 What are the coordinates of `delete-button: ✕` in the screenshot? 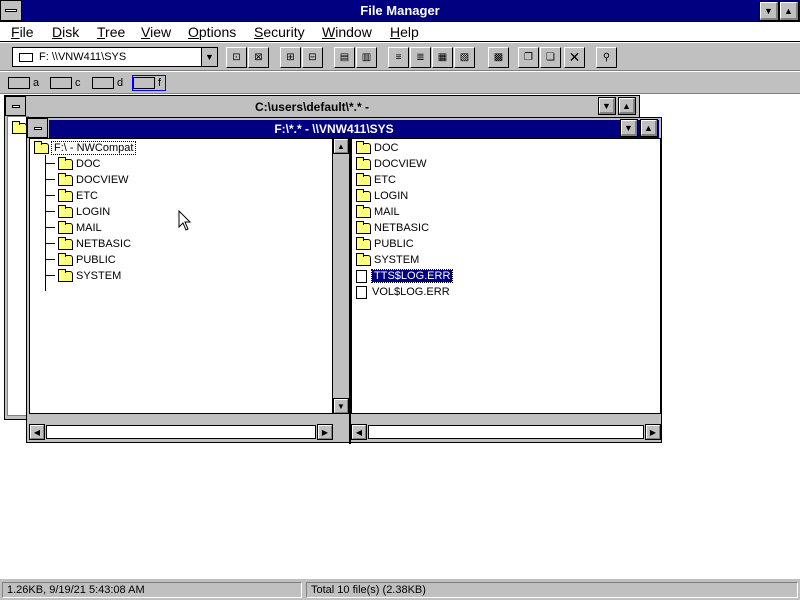 It's located at (574, 57).